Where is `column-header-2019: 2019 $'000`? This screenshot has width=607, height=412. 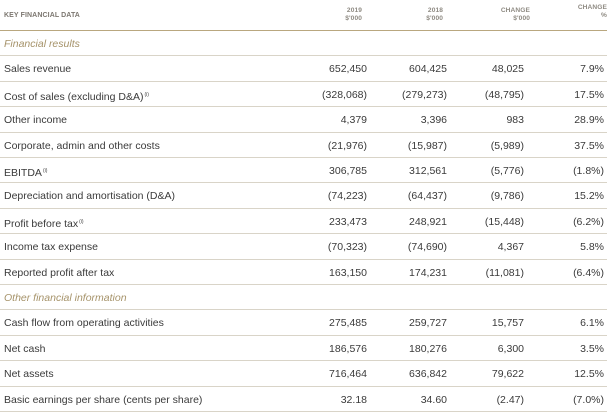 column-header-2019: 2019 $'000 is located at coordinates (353, 14).